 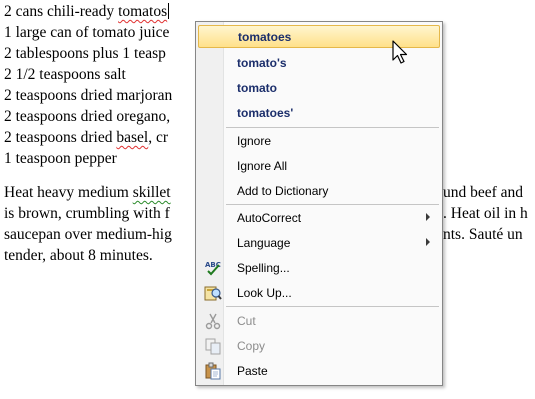 I want to click on doc-line-prefix: 2 cans chili-ready, so click(x=61, y=11).